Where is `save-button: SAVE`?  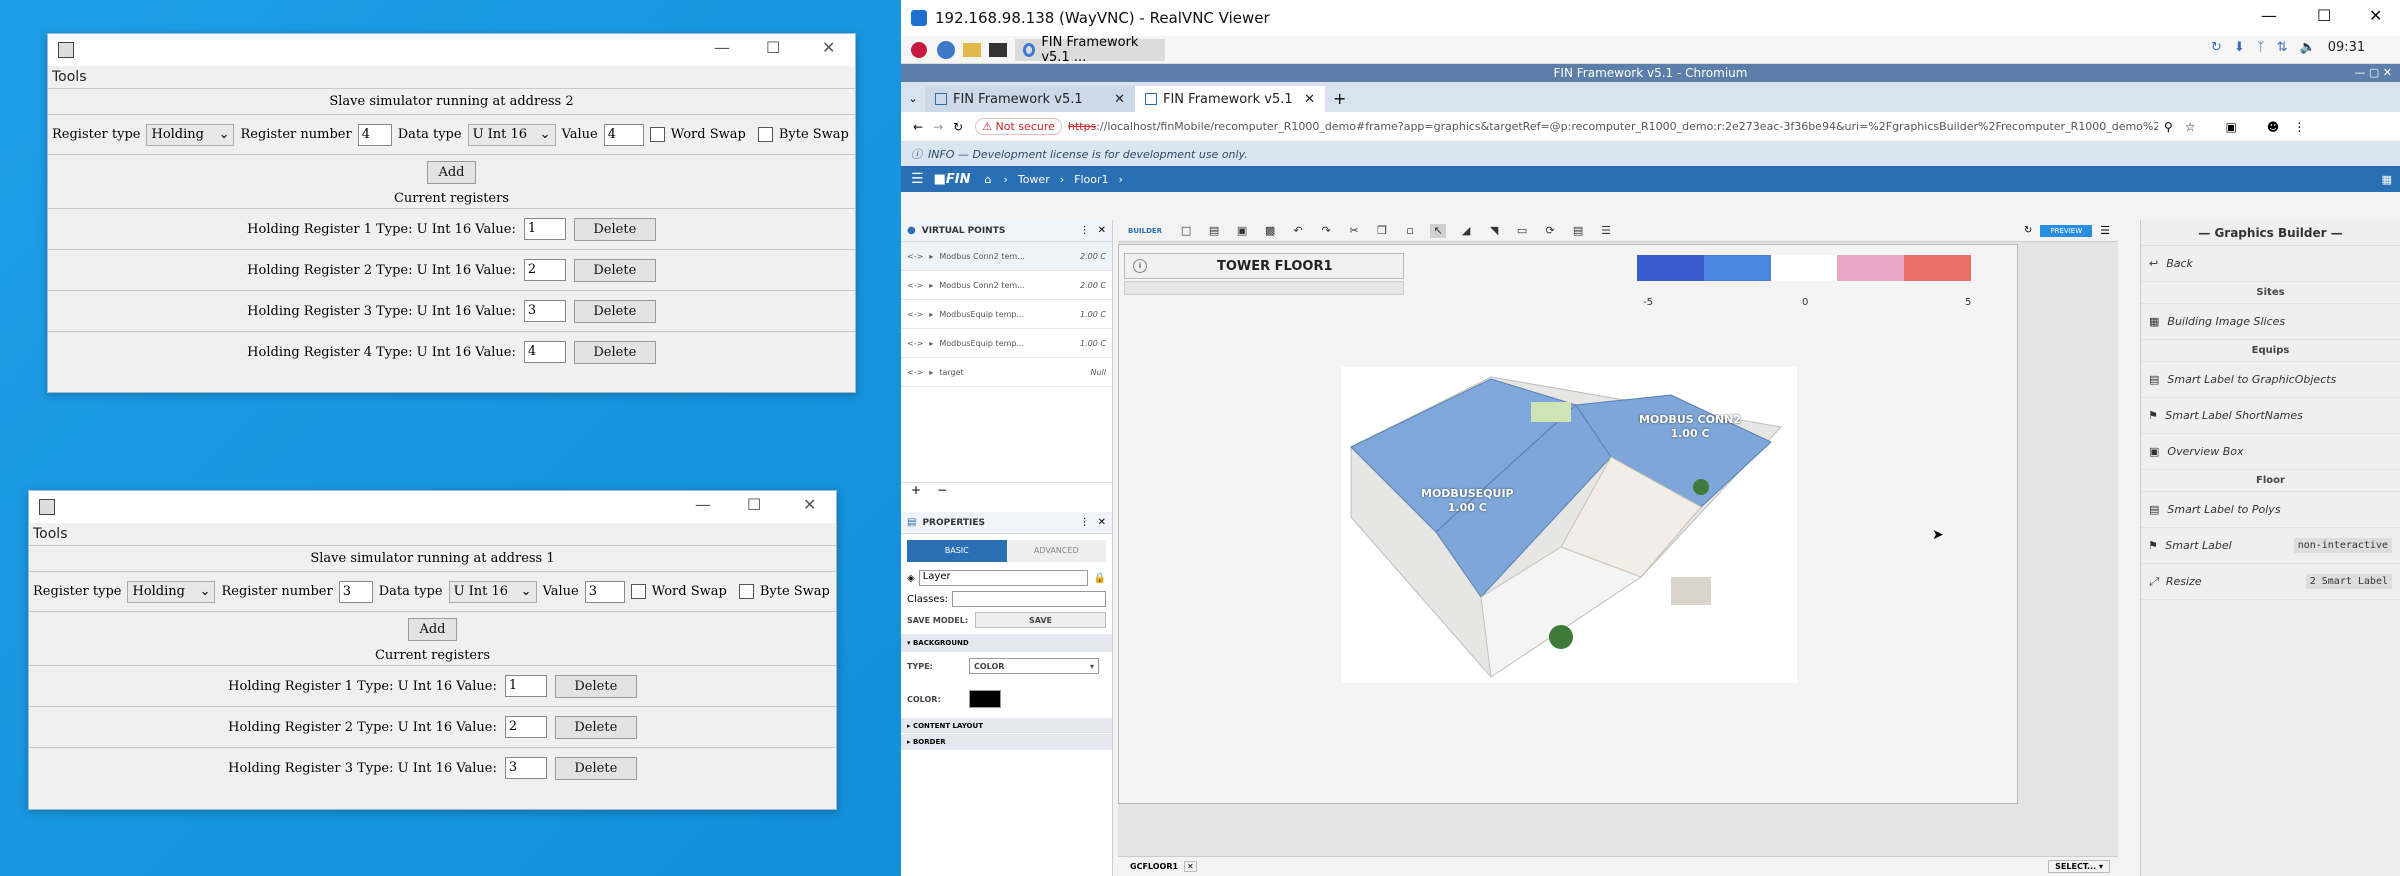 save-button: SAVE is located at coordinates (1040, 620).